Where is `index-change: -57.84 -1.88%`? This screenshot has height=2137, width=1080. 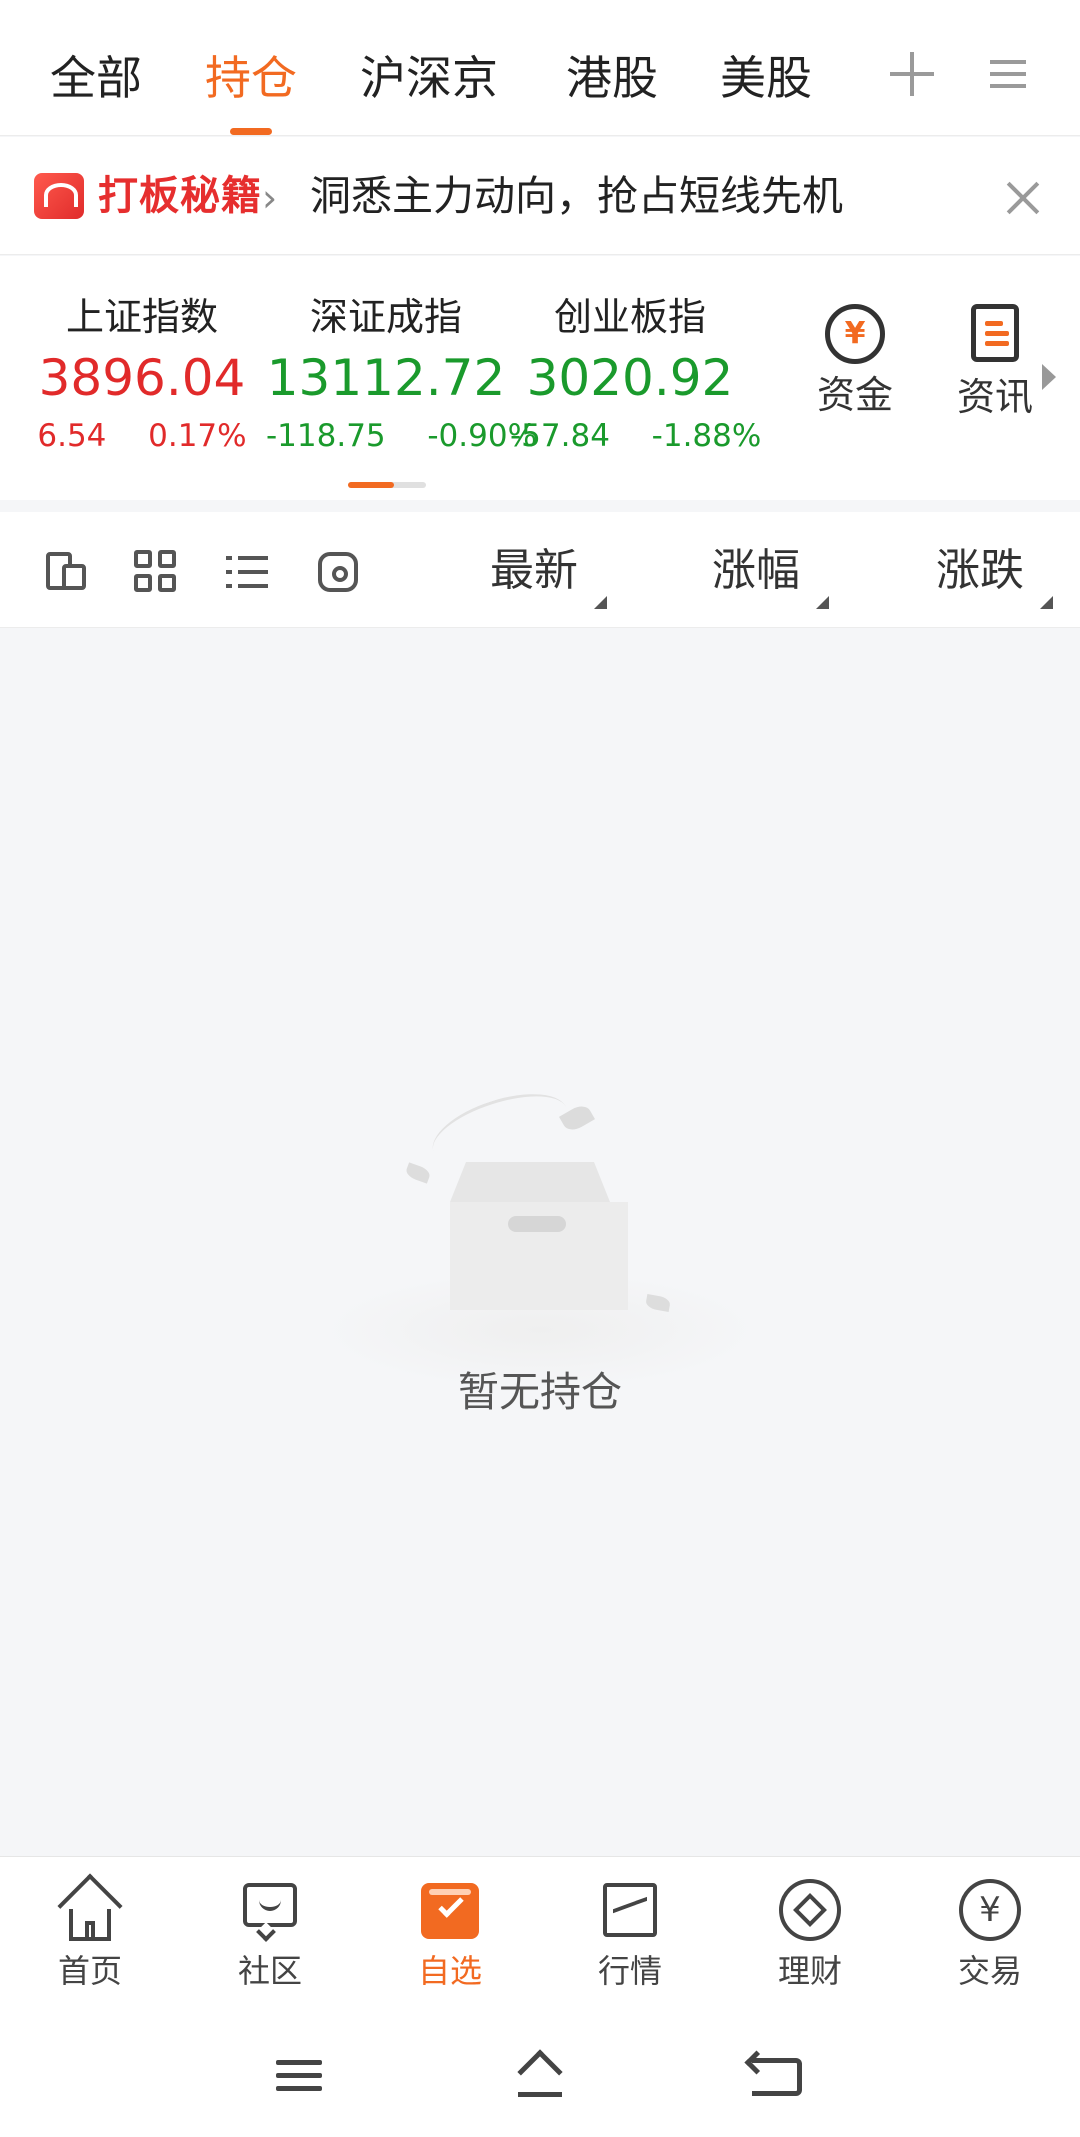 index-change: -57.84 -1.88% is located at coordinates (635, 436).